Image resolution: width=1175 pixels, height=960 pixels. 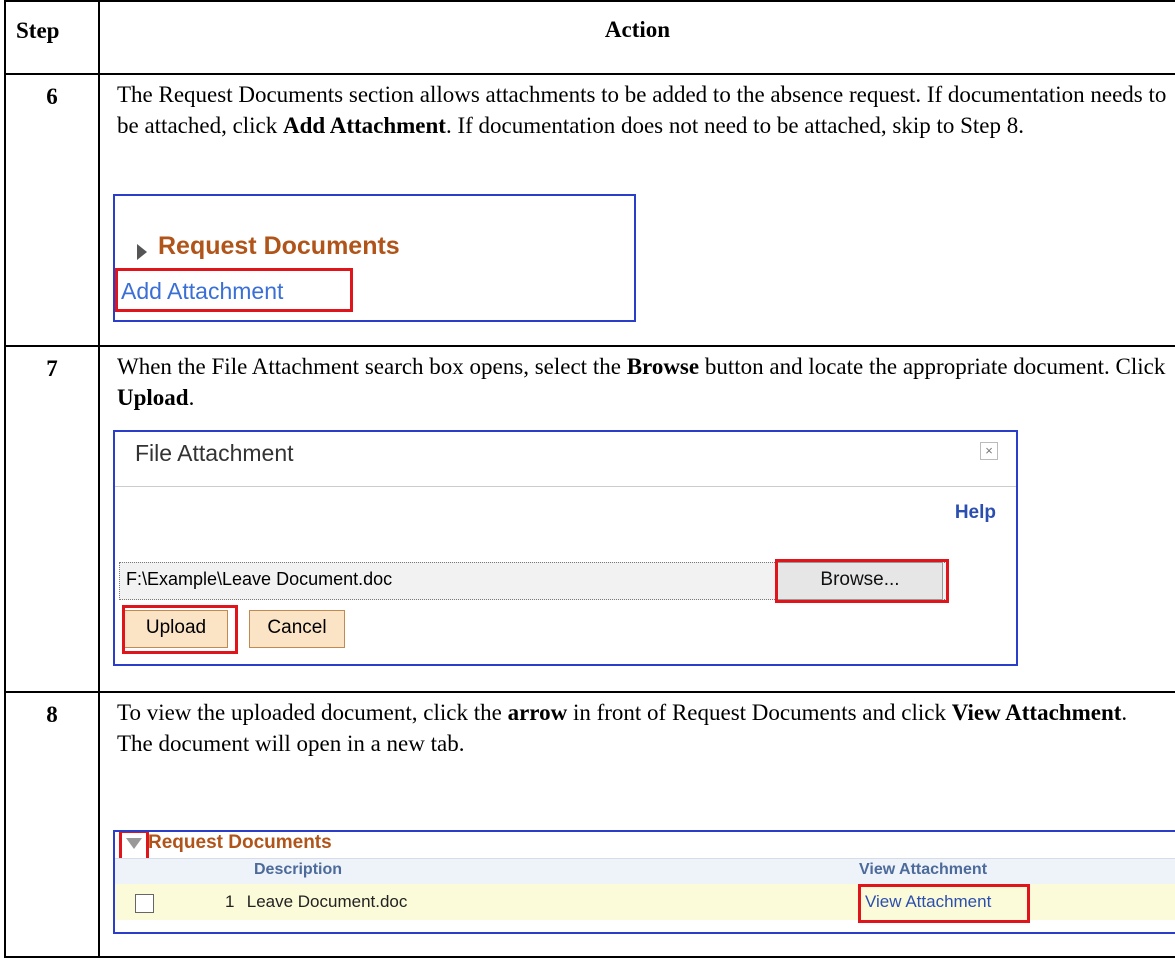 What do you see at coordinates (5, 479) in the screenshot?
I see `table-border-left` at bounding box center [5, 479].